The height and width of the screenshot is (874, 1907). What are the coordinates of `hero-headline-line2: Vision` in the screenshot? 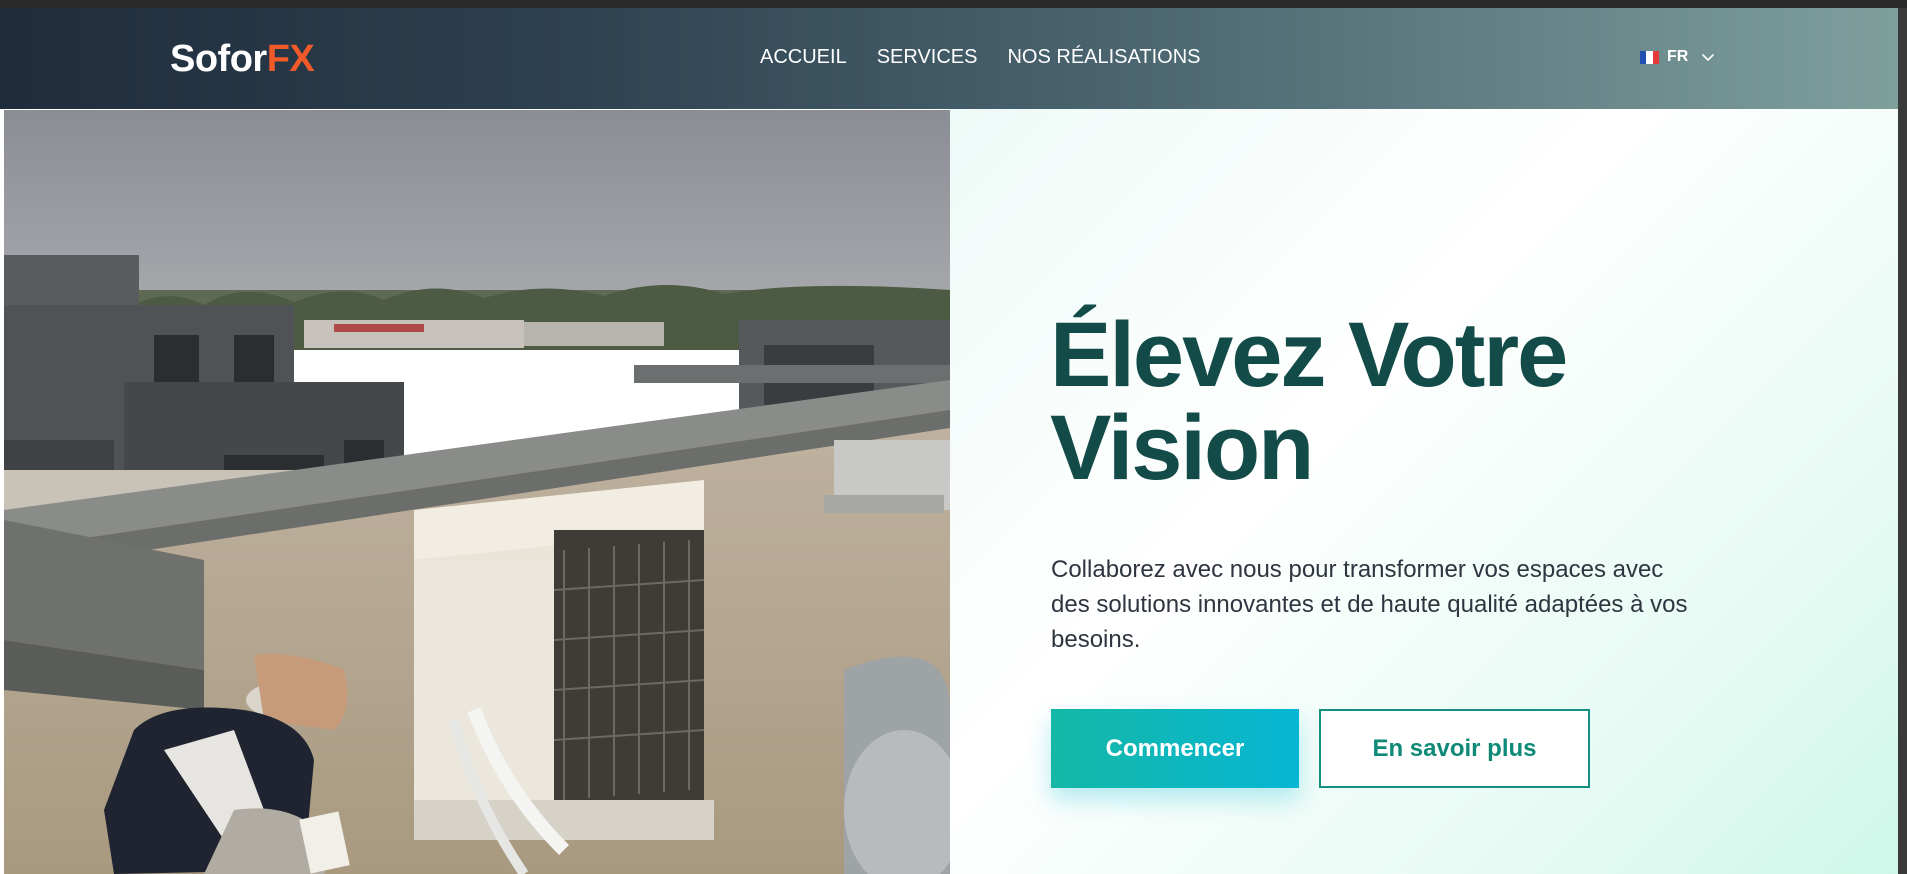 It's located at (1182, 448).